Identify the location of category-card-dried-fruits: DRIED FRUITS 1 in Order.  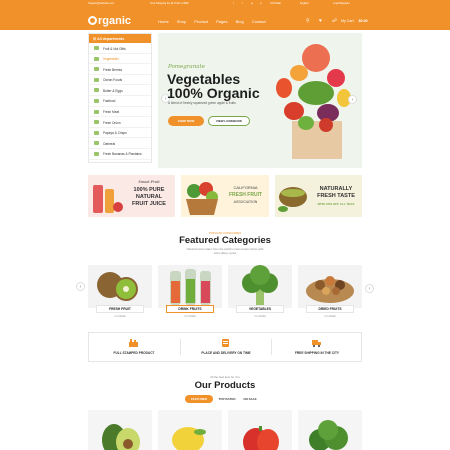
(330, 292).